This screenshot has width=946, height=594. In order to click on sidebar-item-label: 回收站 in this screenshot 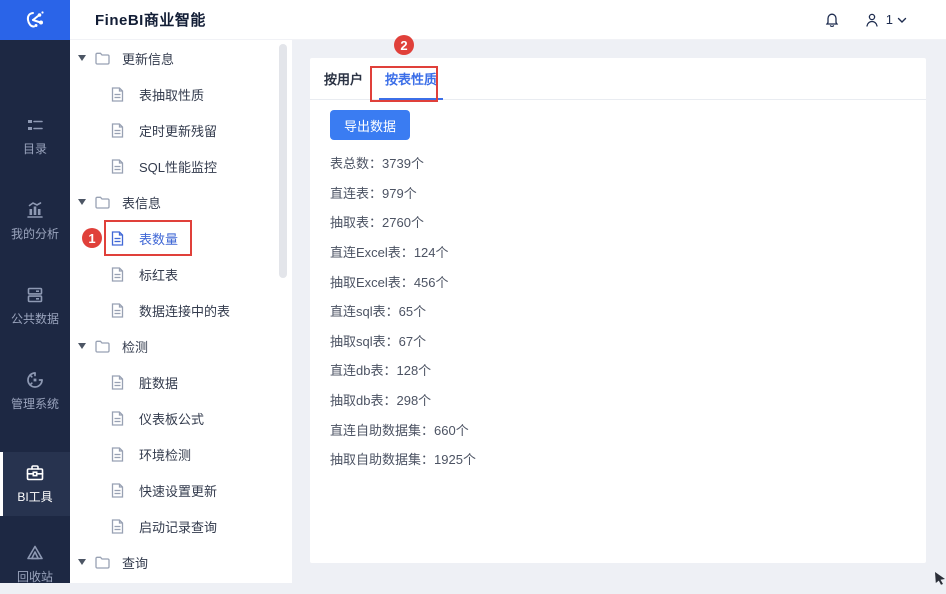, I will do `click(34, 577)`.